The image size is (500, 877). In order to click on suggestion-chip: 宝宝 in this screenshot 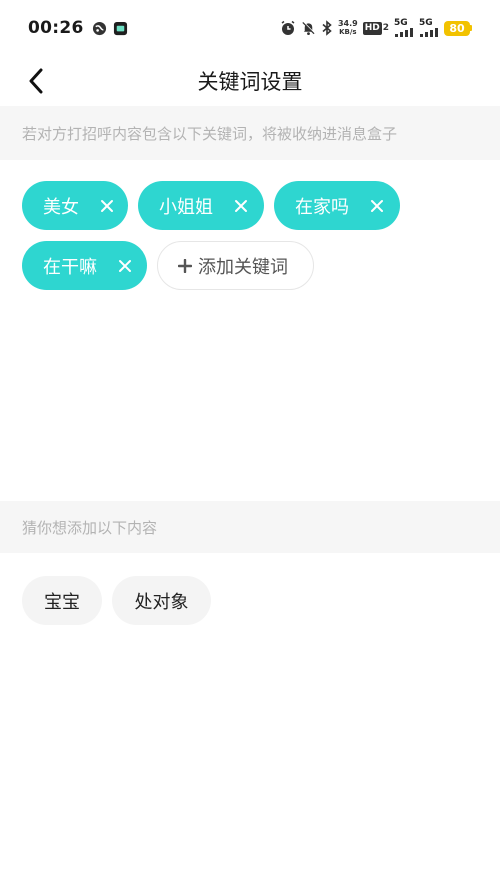, I will do `click(62, 600)`.